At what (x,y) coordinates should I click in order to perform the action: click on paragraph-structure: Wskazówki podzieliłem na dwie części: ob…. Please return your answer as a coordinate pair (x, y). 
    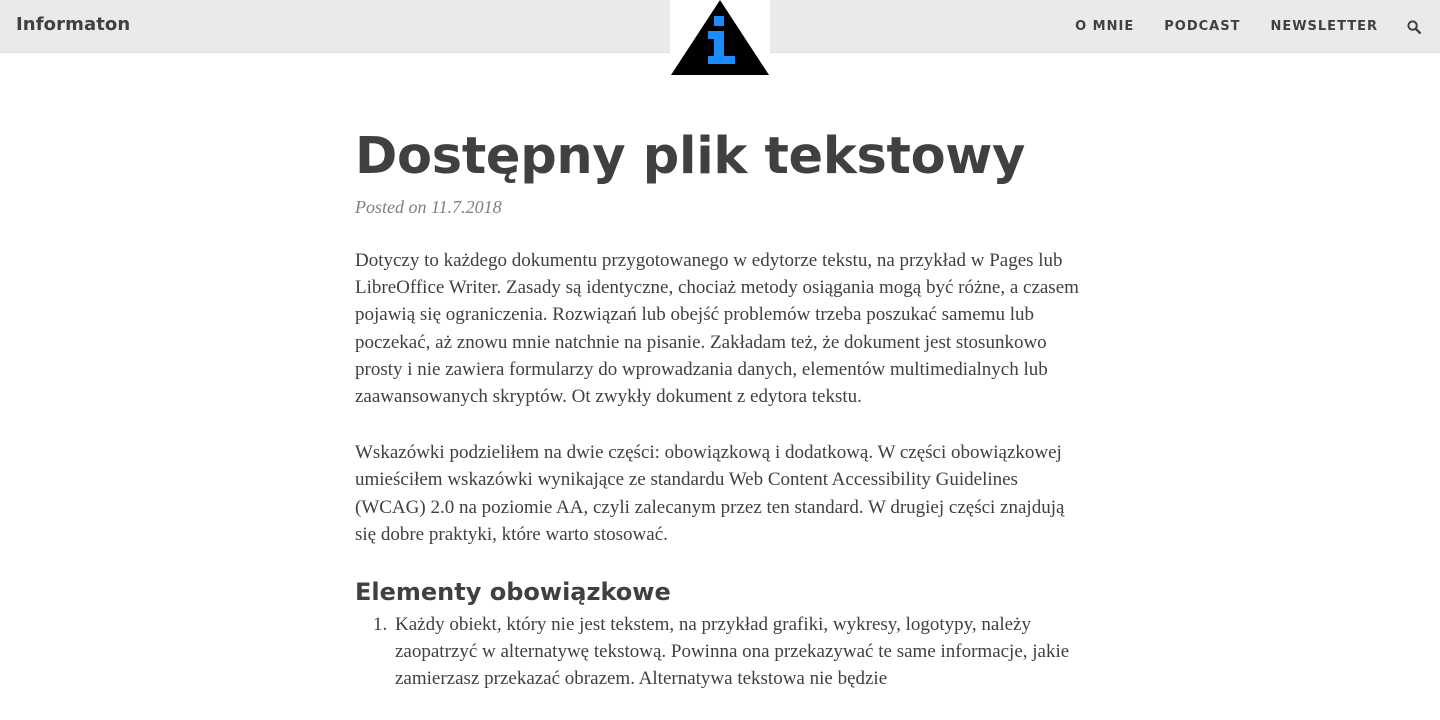
    Looking at the image, I should click on (710, 493).